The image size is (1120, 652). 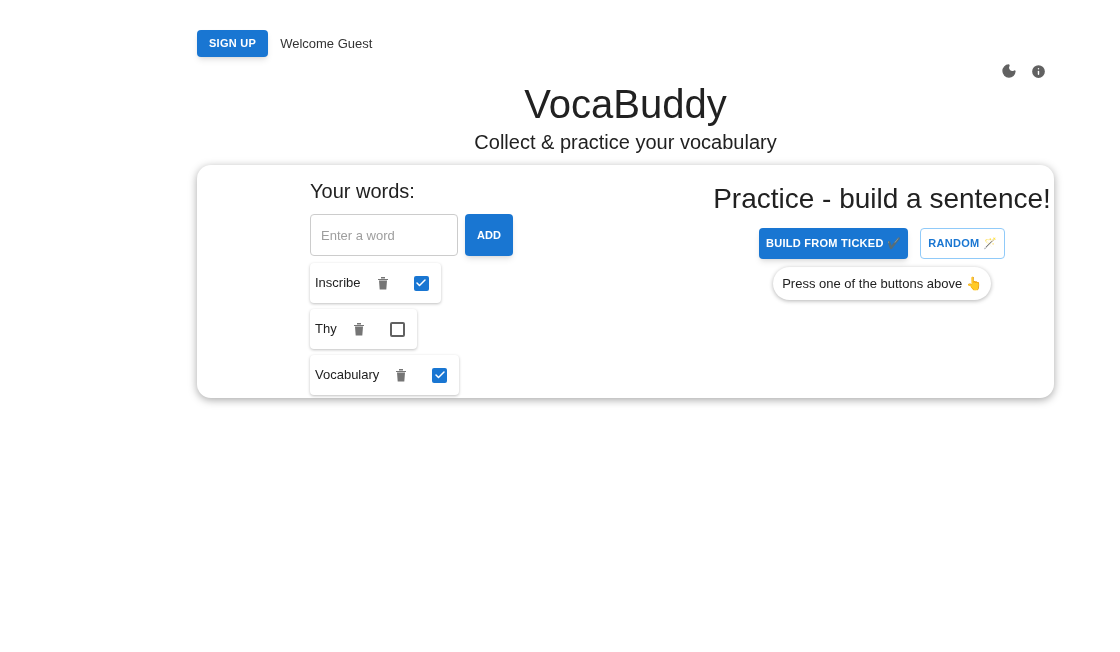 What do you see at coordinates (882, 283) in the screenshot?
I see `hint-bubble: Press one of the buttons above 👆` at bounding box center [882, 283].